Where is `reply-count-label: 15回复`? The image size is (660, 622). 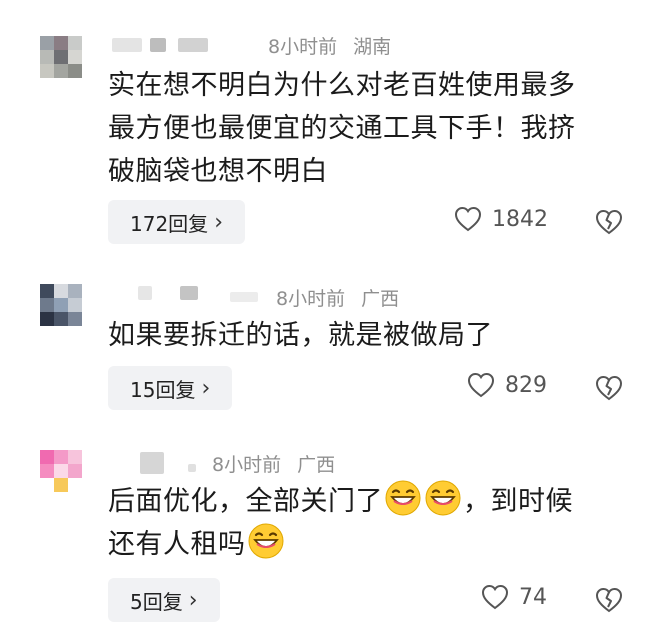
reply-count-label: 15回复 is located at coordinates (163, 389).